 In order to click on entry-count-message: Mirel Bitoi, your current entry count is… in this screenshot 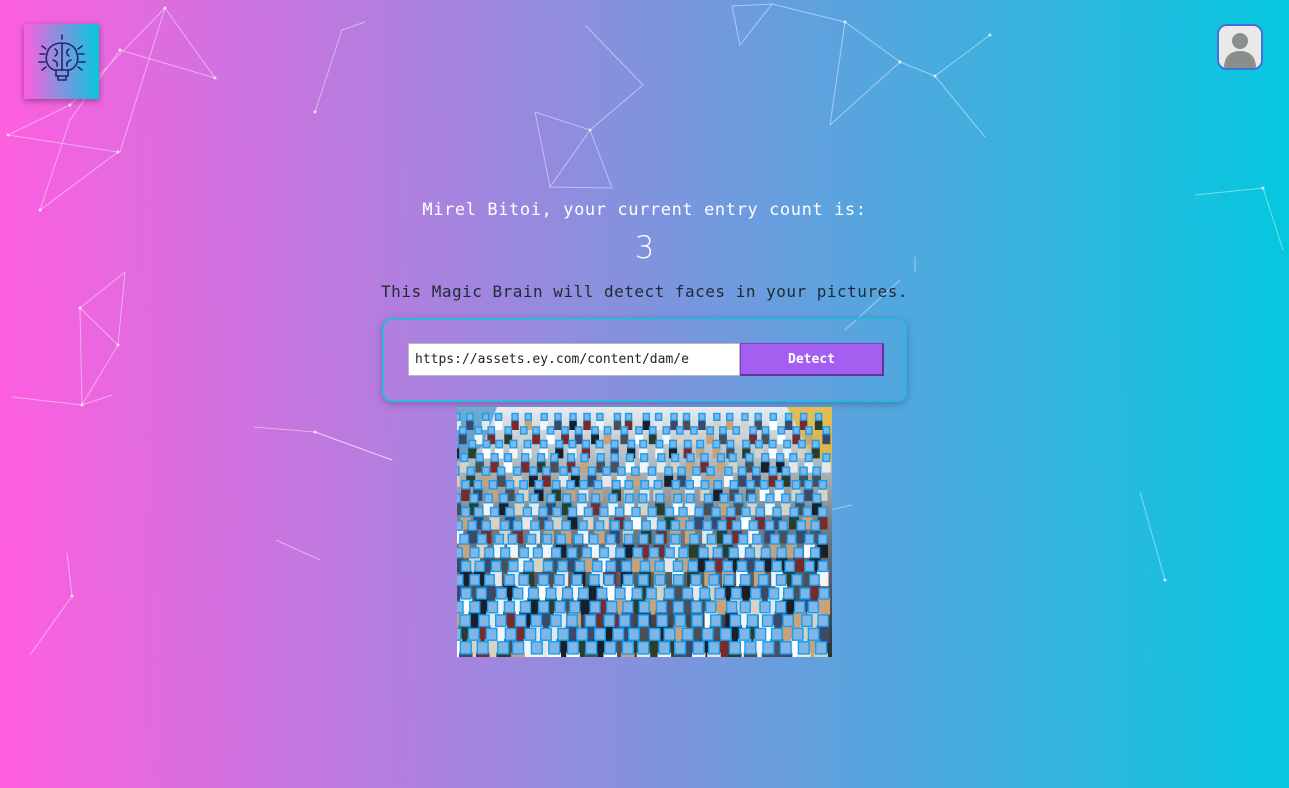, I will do `click(644, 210)`.